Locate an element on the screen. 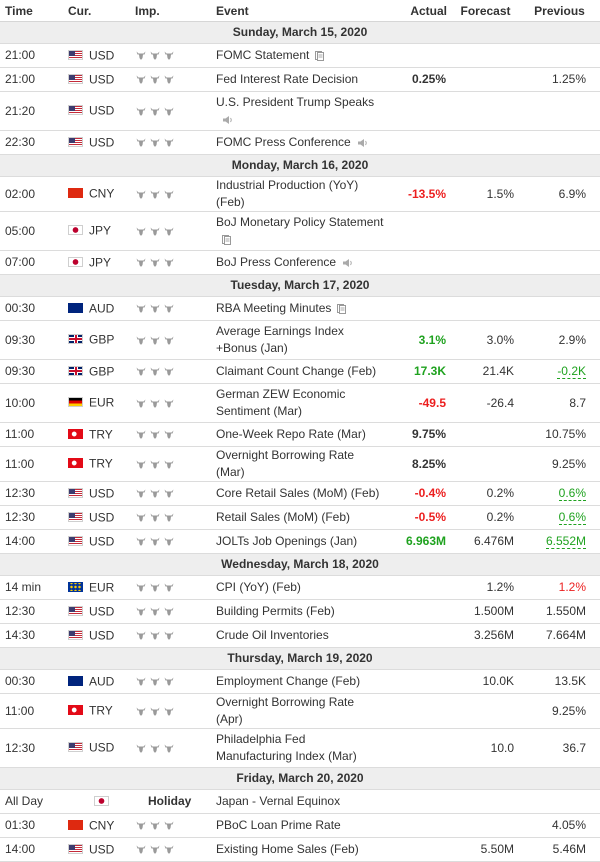 This screenshot has height=862, width=600. event-name-cell: Japan - Vernal Equinox is located at coordinates (300, 801).